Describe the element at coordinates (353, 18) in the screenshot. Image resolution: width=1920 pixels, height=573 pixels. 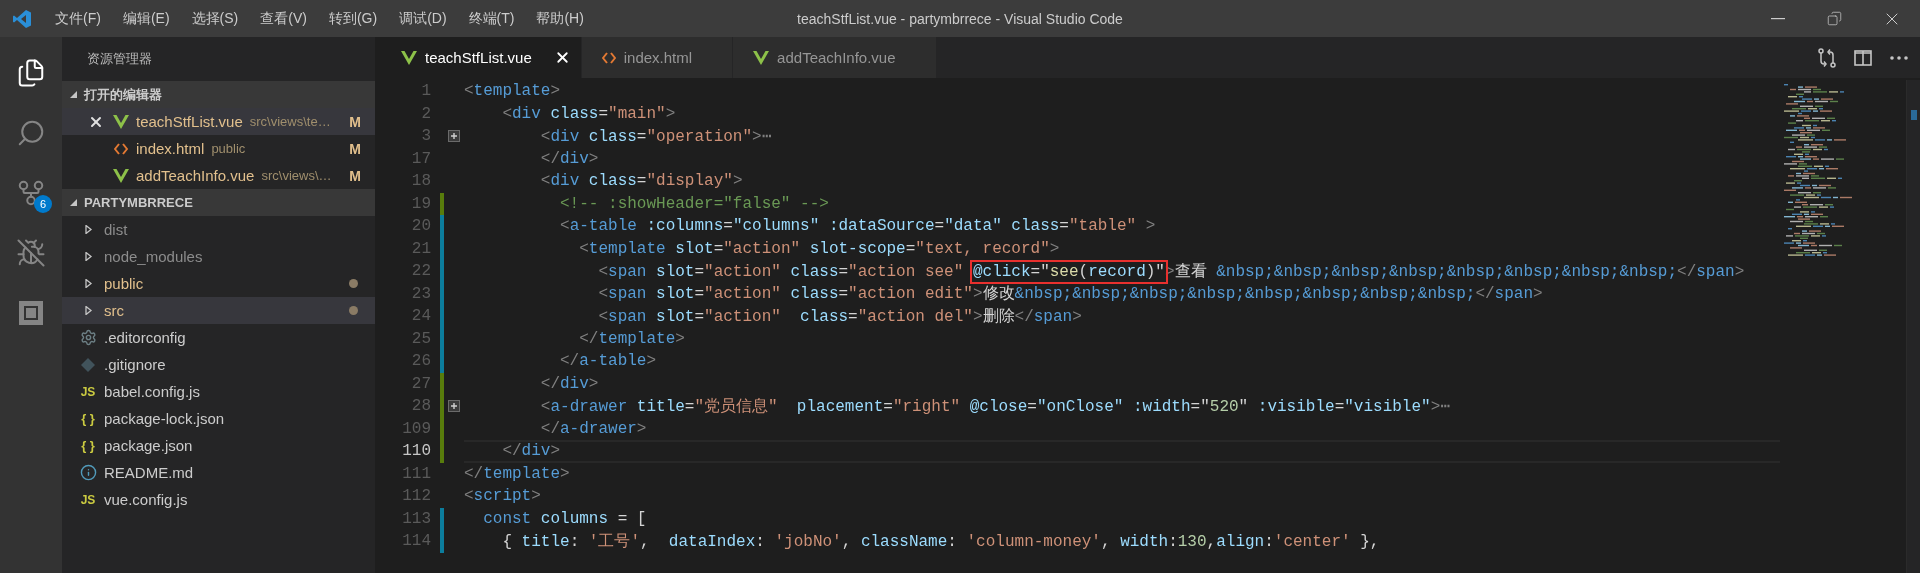
I see `menu-item: 转到(G)` at that location.